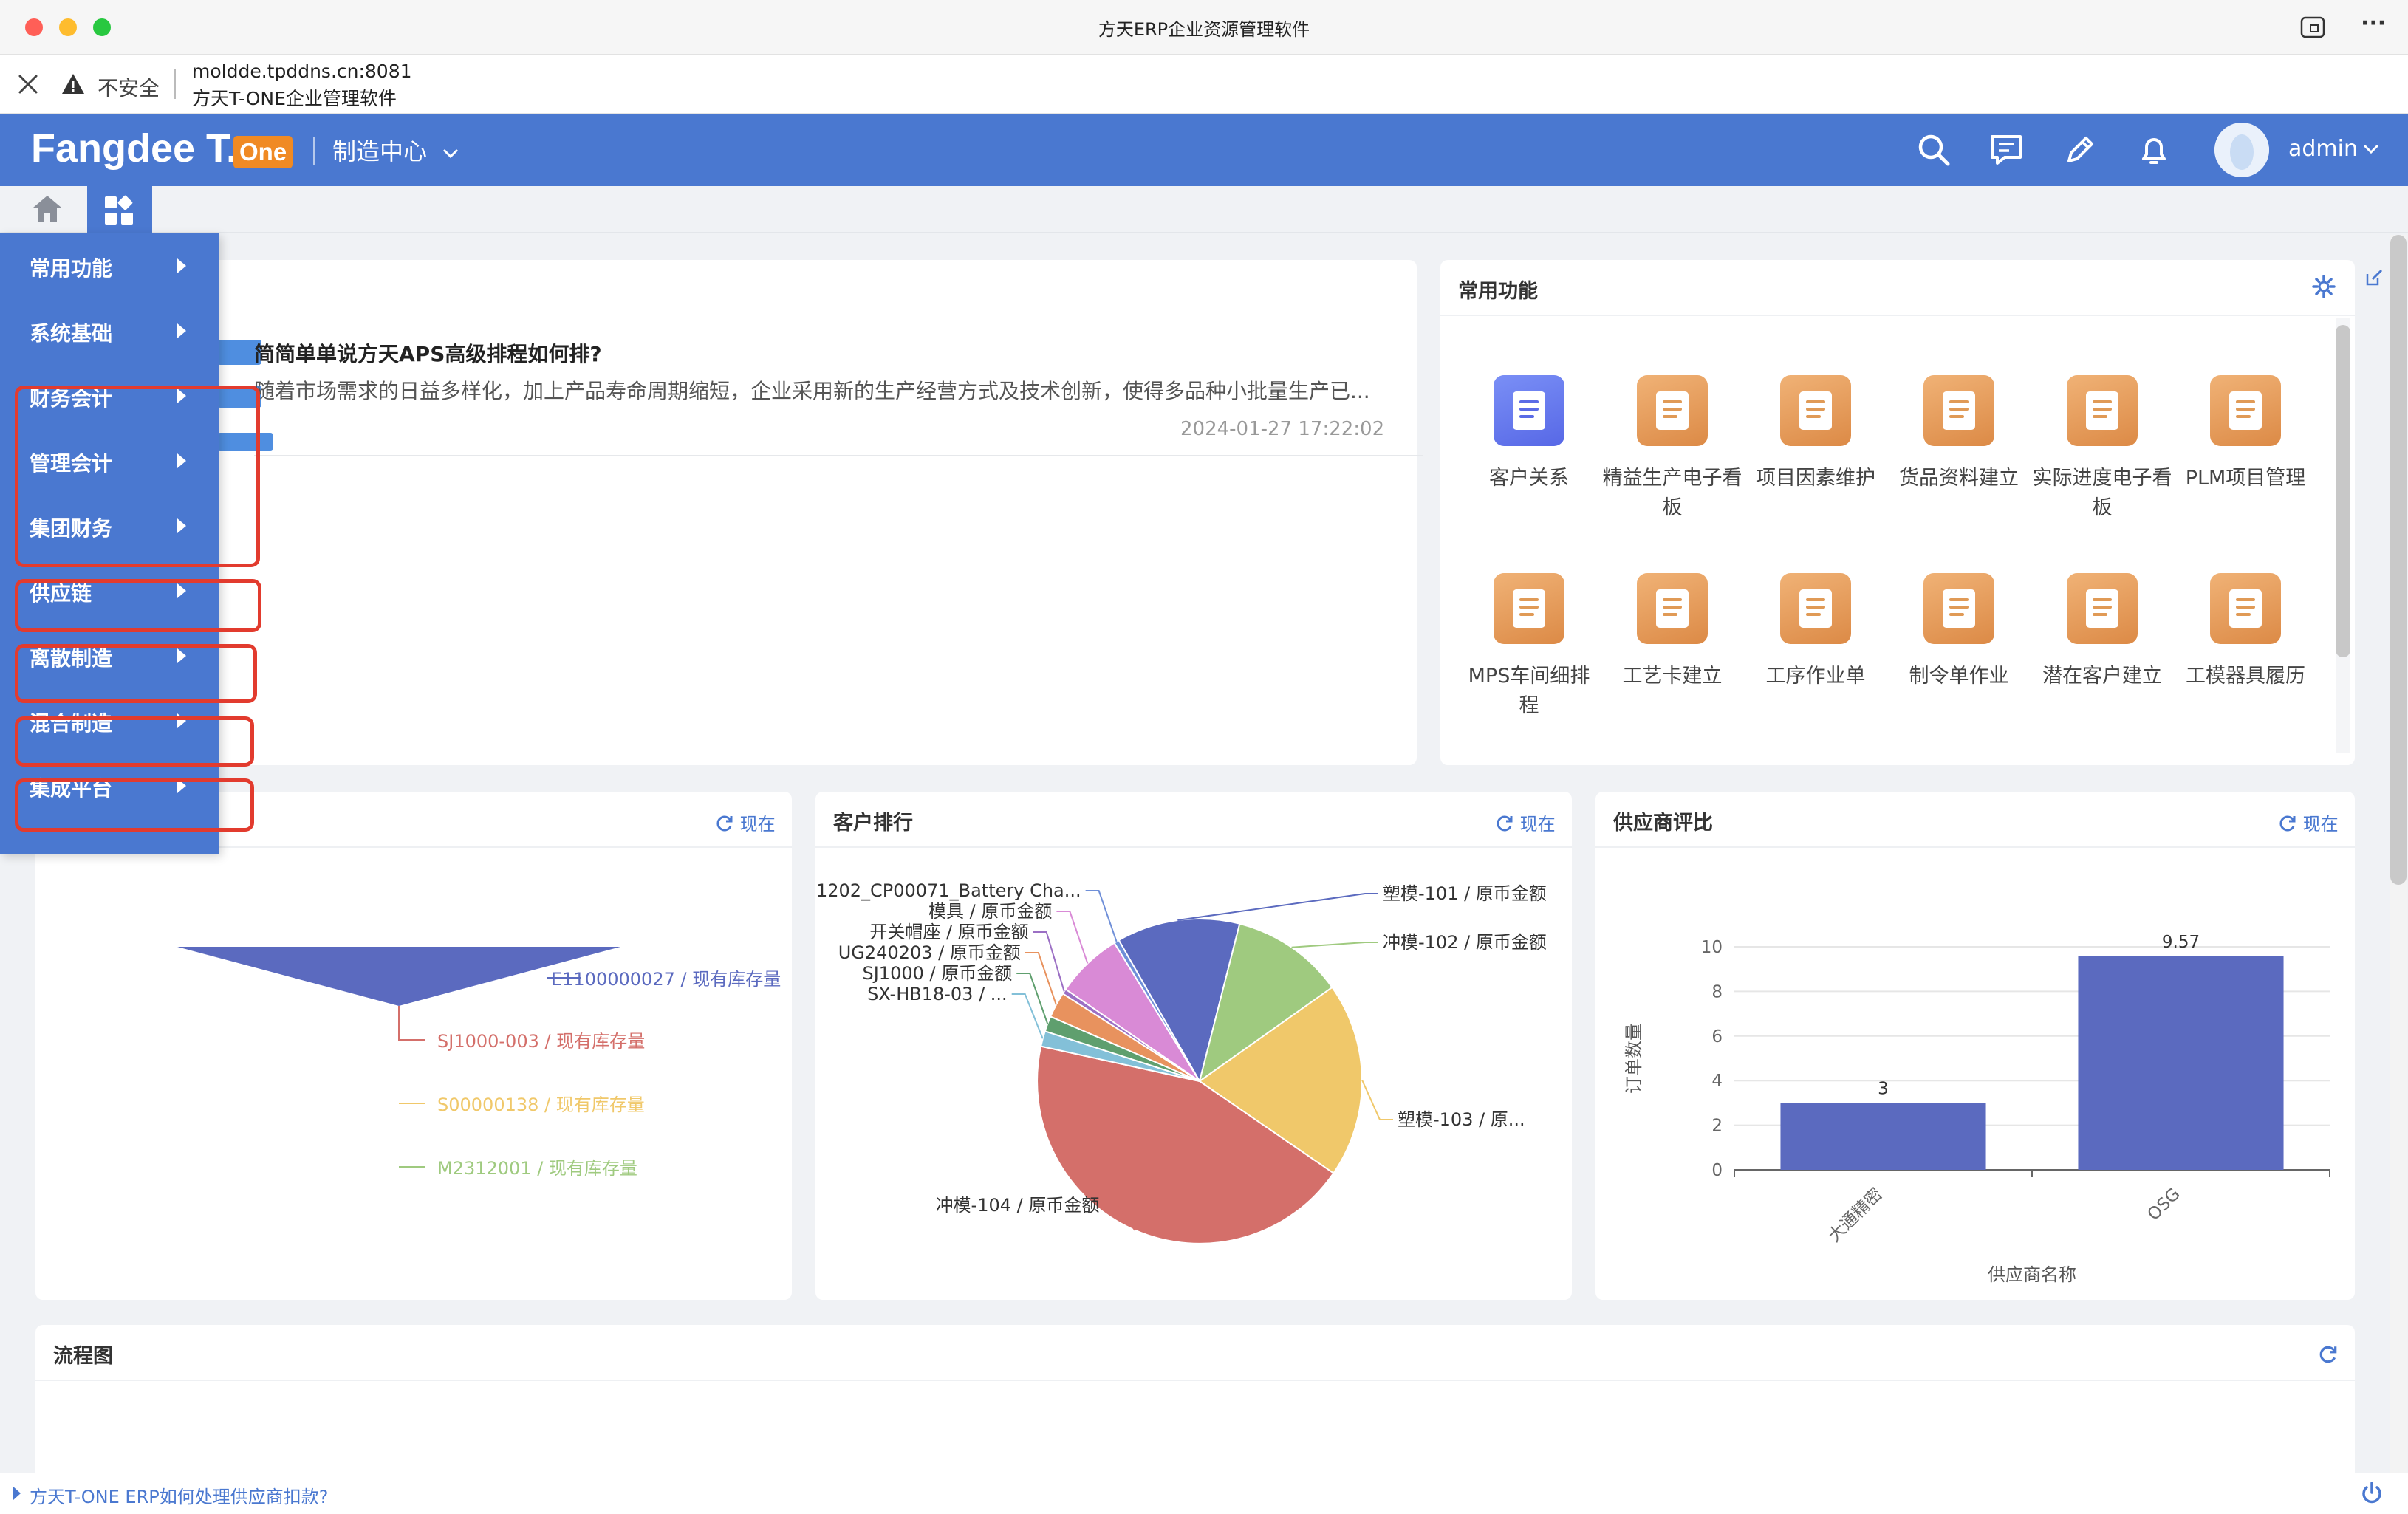 This screenshot has width=2408, height=1514. What do you see at coordinates (1815, 434) in the screenshot?
I see `function-project-factor: 项目因素维护` at bounding box center [1815, 434].